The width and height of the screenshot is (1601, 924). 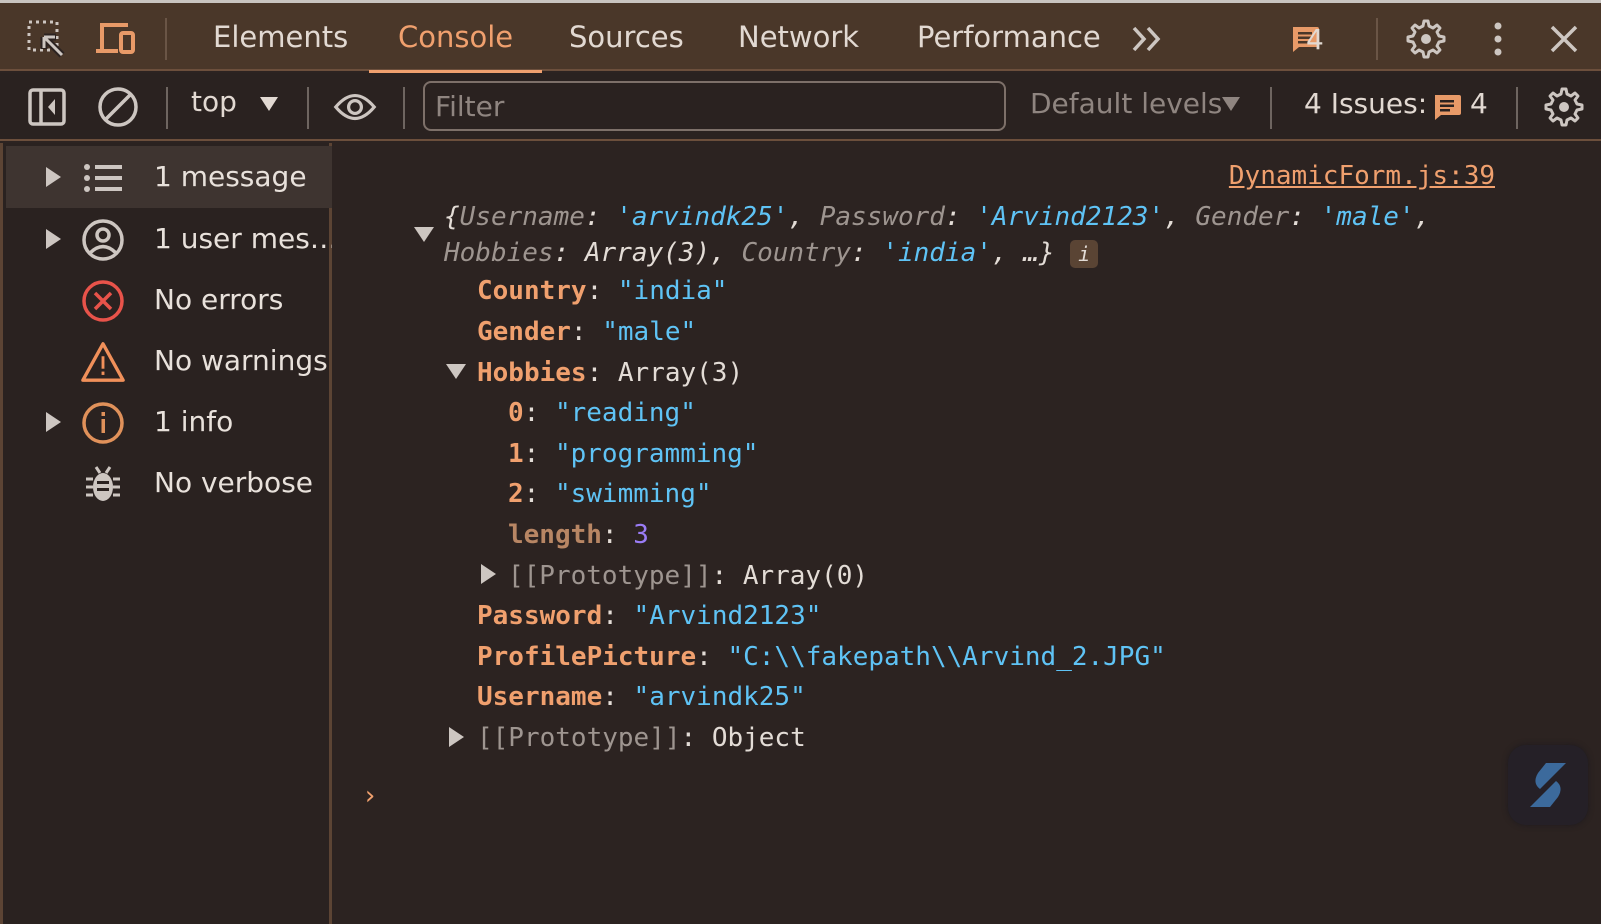 What do you see at coordinates (626, 37) in the screenshot?
I see `tab-sources: Sources` at bounding box center [626, 37].